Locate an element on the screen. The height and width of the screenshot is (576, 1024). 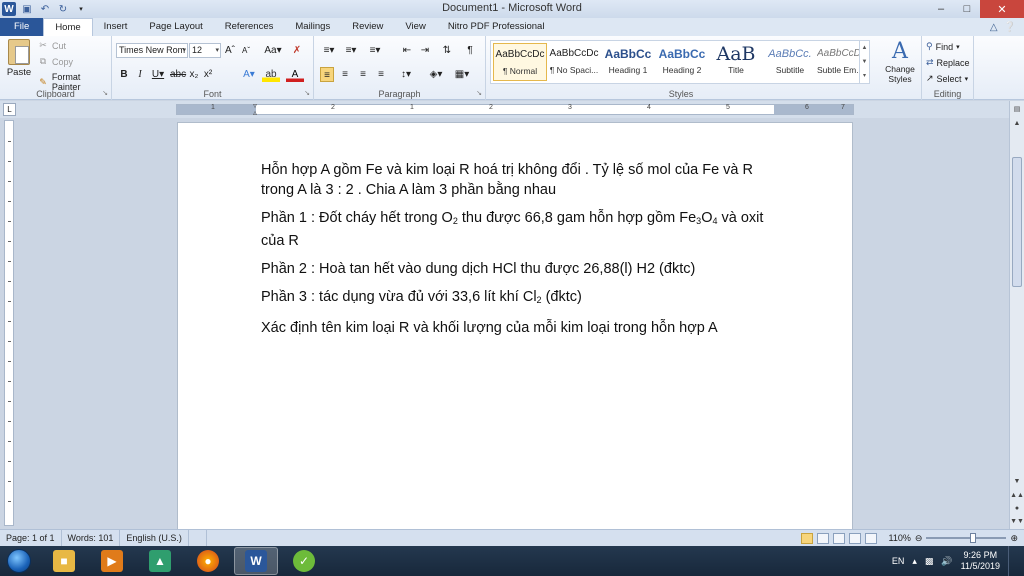
sort-button: ⇅ is located at coordinates (447, 50).